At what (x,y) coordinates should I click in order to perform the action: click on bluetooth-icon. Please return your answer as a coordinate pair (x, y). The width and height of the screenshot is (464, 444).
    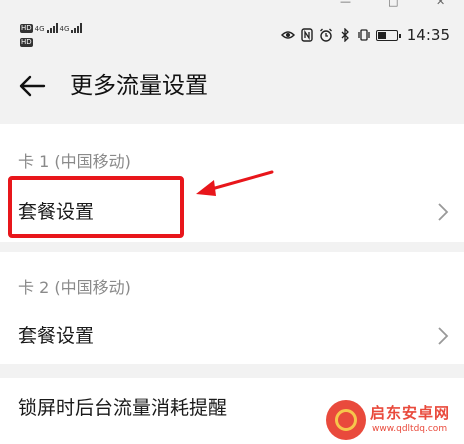
    Looking at the image, I should click on (345, 35).